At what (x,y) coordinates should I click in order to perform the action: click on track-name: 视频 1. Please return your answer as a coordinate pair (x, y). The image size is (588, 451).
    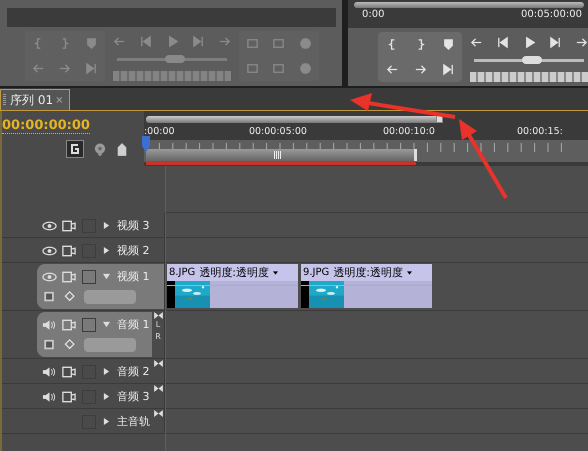
    Looking at the image, I should click on (133, 276).